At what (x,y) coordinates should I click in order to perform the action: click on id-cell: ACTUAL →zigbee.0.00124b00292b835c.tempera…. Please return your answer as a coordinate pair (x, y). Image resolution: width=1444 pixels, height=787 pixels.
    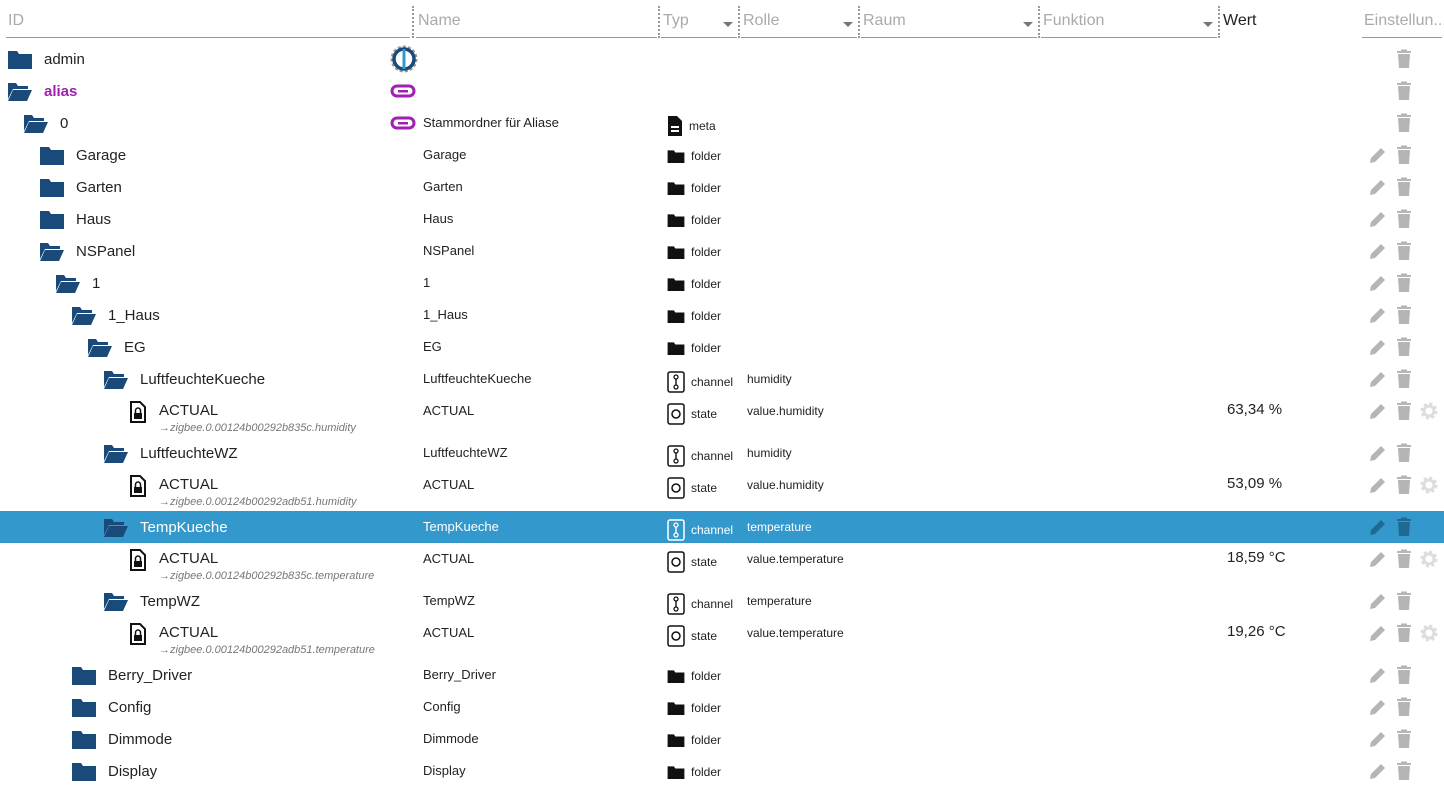
    Looking at the image, I should click on (252, 564).